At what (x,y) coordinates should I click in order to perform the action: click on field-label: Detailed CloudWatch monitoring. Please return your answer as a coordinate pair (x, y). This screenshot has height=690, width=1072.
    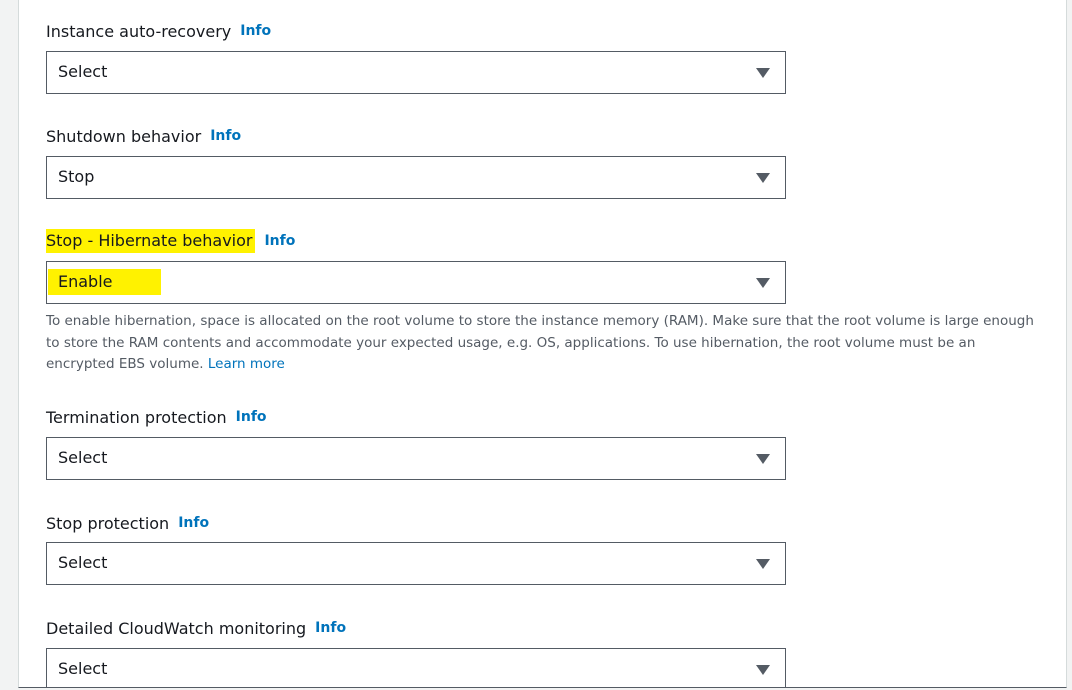
    Looking at the image, I should click on (176, 628).